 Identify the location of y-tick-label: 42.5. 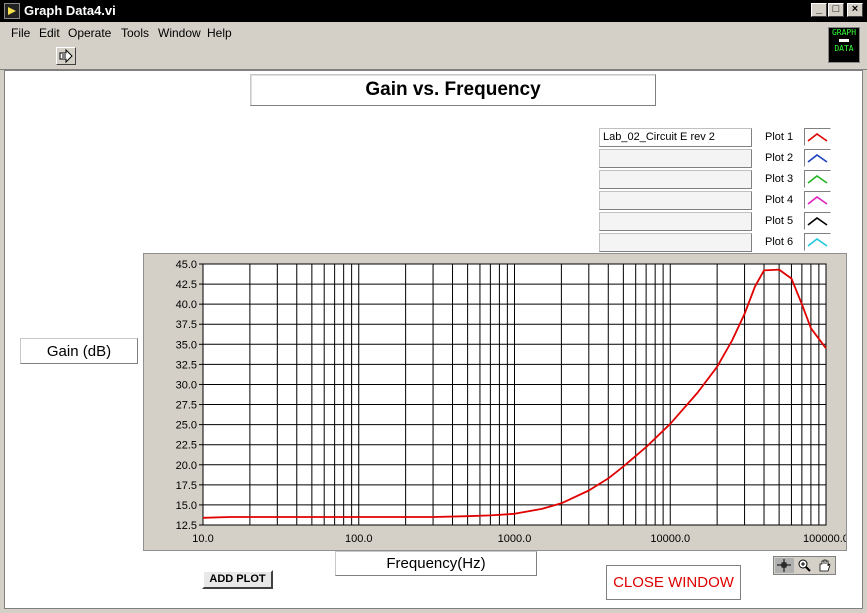
(186, 285).